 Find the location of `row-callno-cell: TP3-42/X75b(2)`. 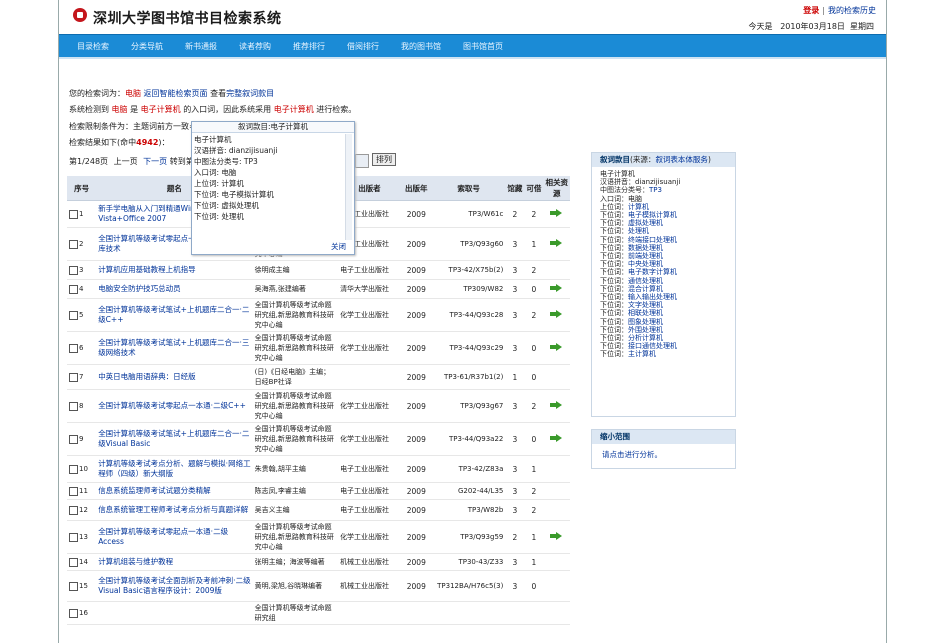

row-callno-cell: TP3-42/X75b(2) is located at coordinates (468, 270).